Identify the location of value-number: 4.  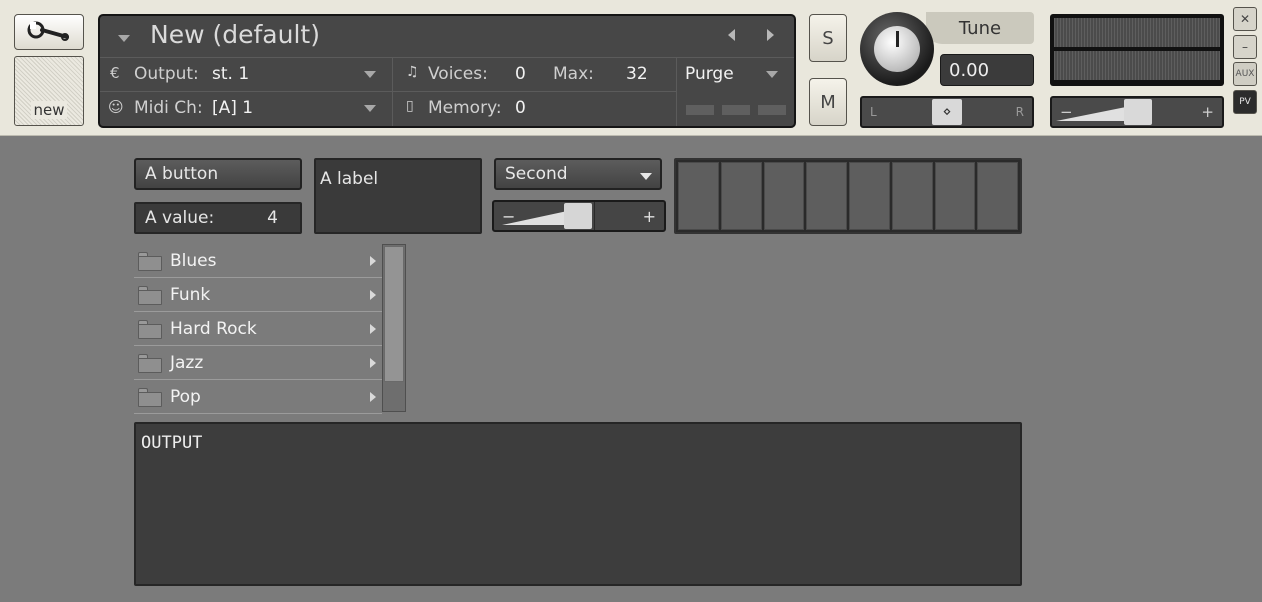
(272, 218).